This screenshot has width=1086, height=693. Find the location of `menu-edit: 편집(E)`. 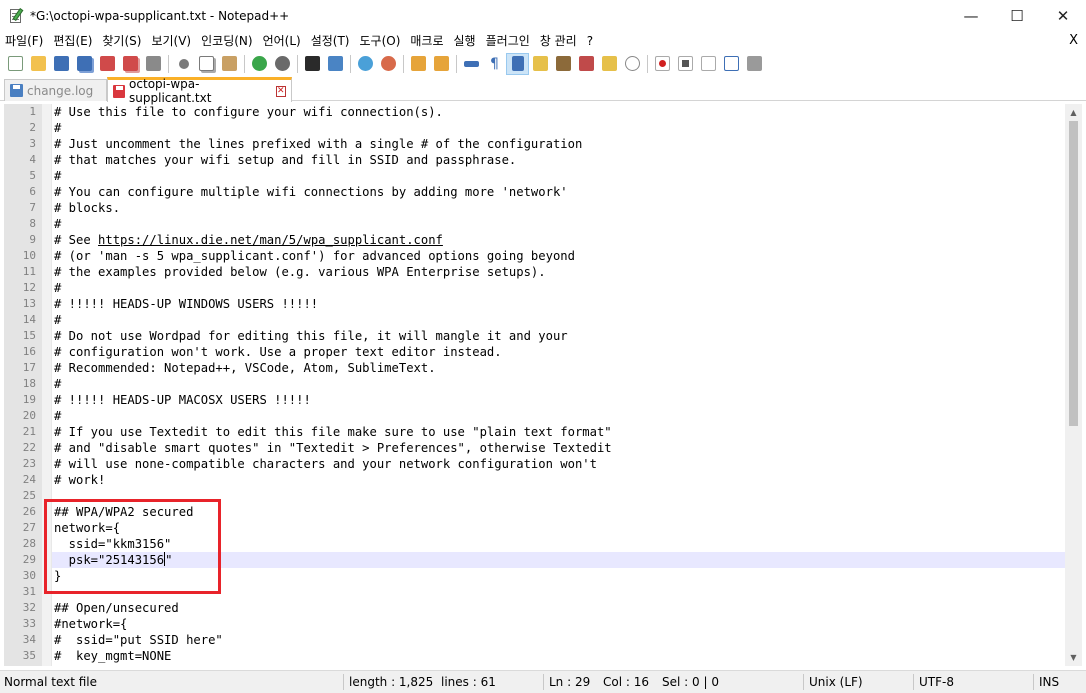

menu-edit: 편집(E) is located at coordinates (72, 41).